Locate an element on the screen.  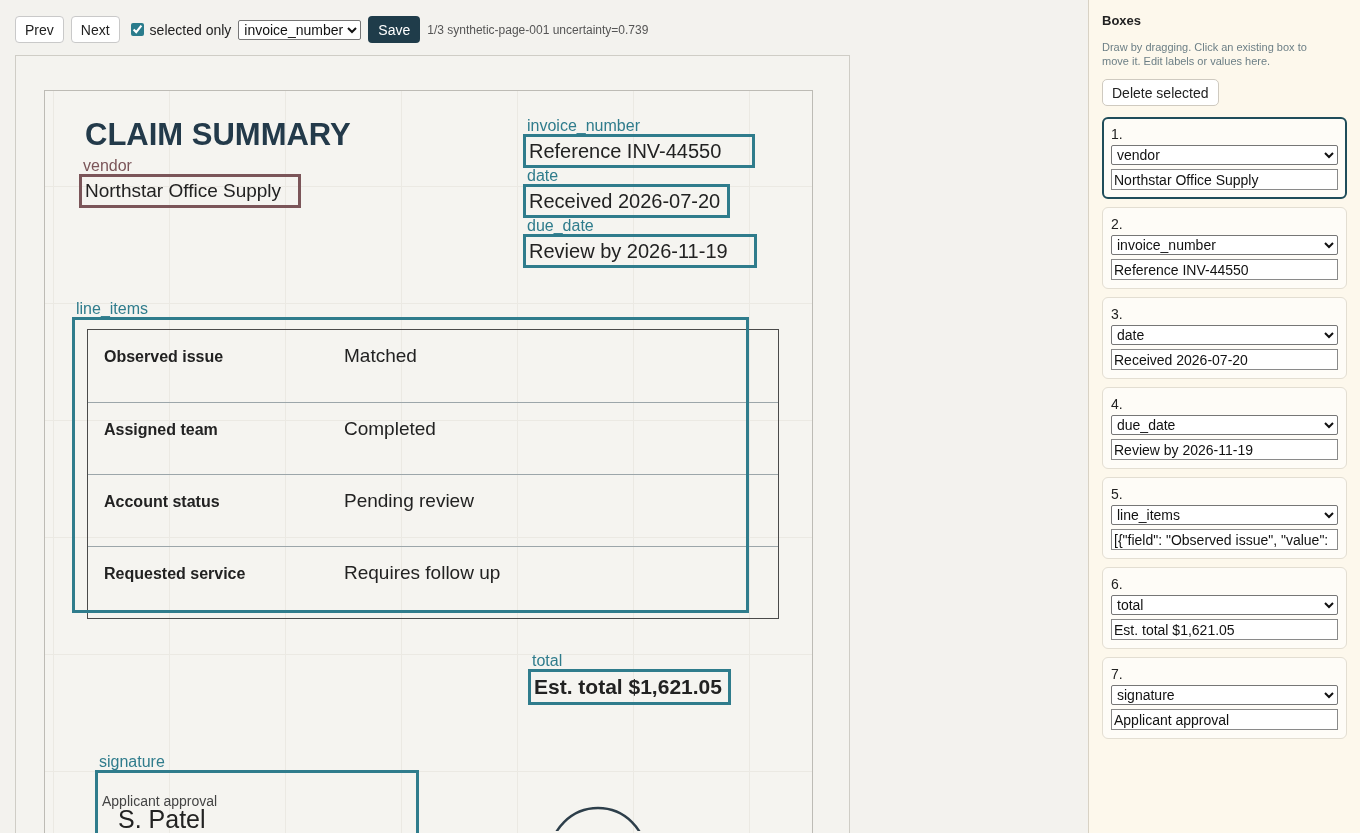
annotation-label: line_items is located at coordinates (112, 309).